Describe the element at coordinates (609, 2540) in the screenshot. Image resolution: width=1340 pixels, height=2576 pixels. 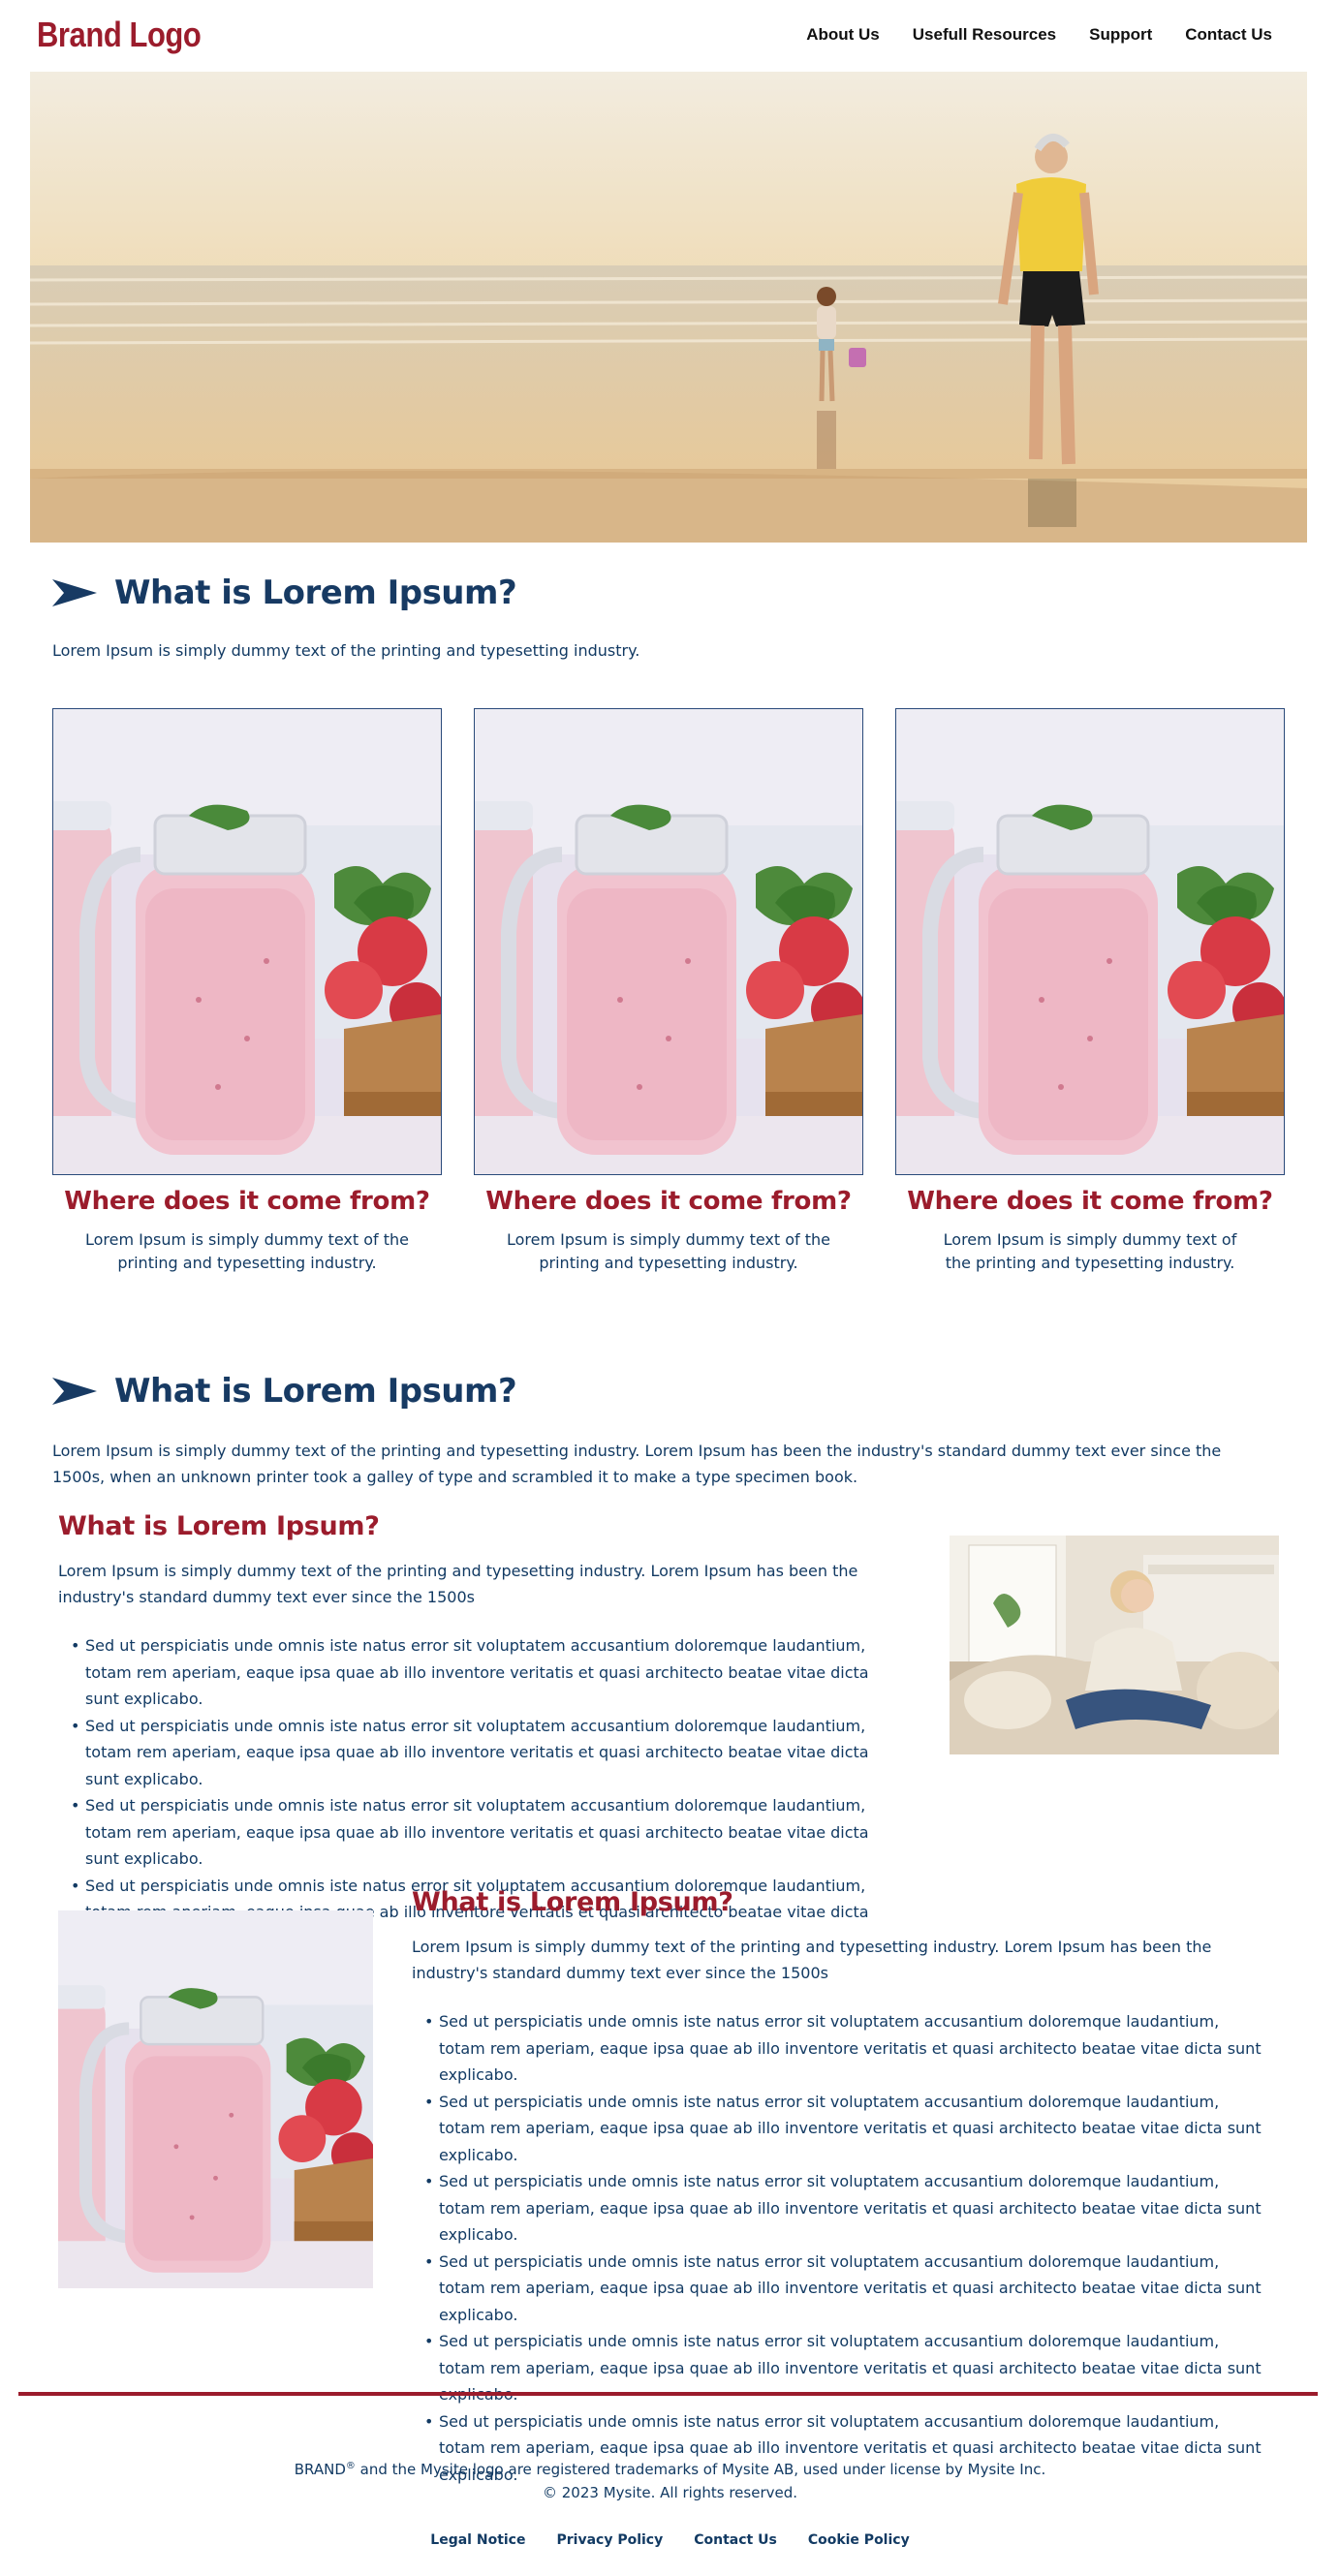
I see `footer-link-privacy-policy: Privacy Policy` at that location.